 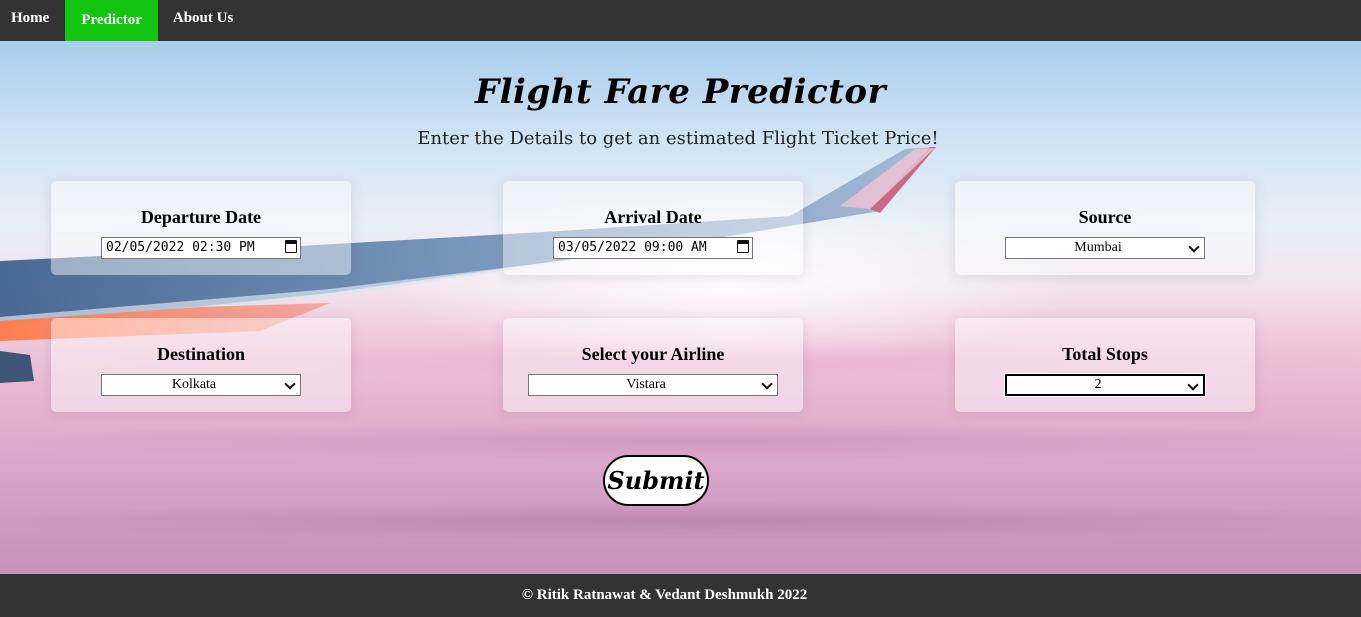 I want to click on footer: © Ritik Ratnawat & Vedant Deshmukh 2022, so click(x=680, y=595).